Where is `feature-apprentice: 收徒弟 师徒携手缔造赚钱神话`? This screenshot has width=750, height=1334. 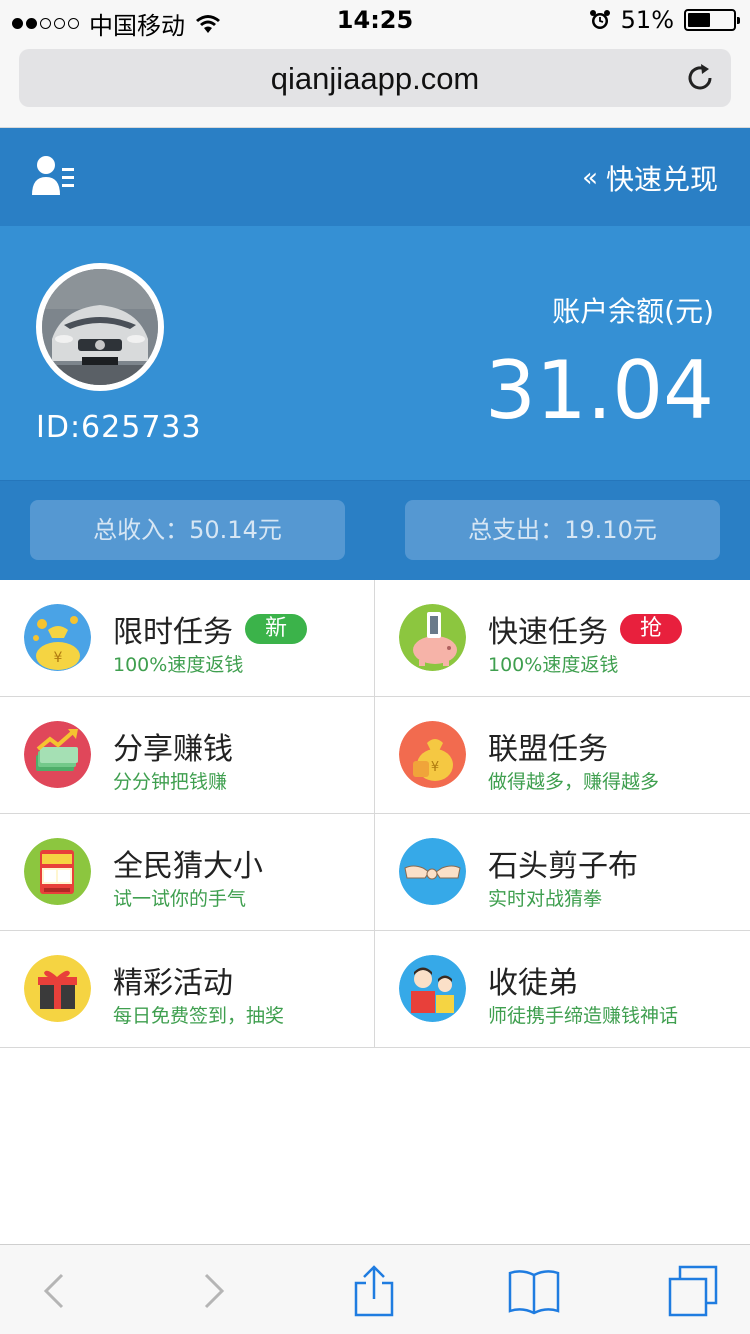
feature-apprentice: 收徒弟 师徒携手缔造赚钱神话 is located at coordinates (562, 989).